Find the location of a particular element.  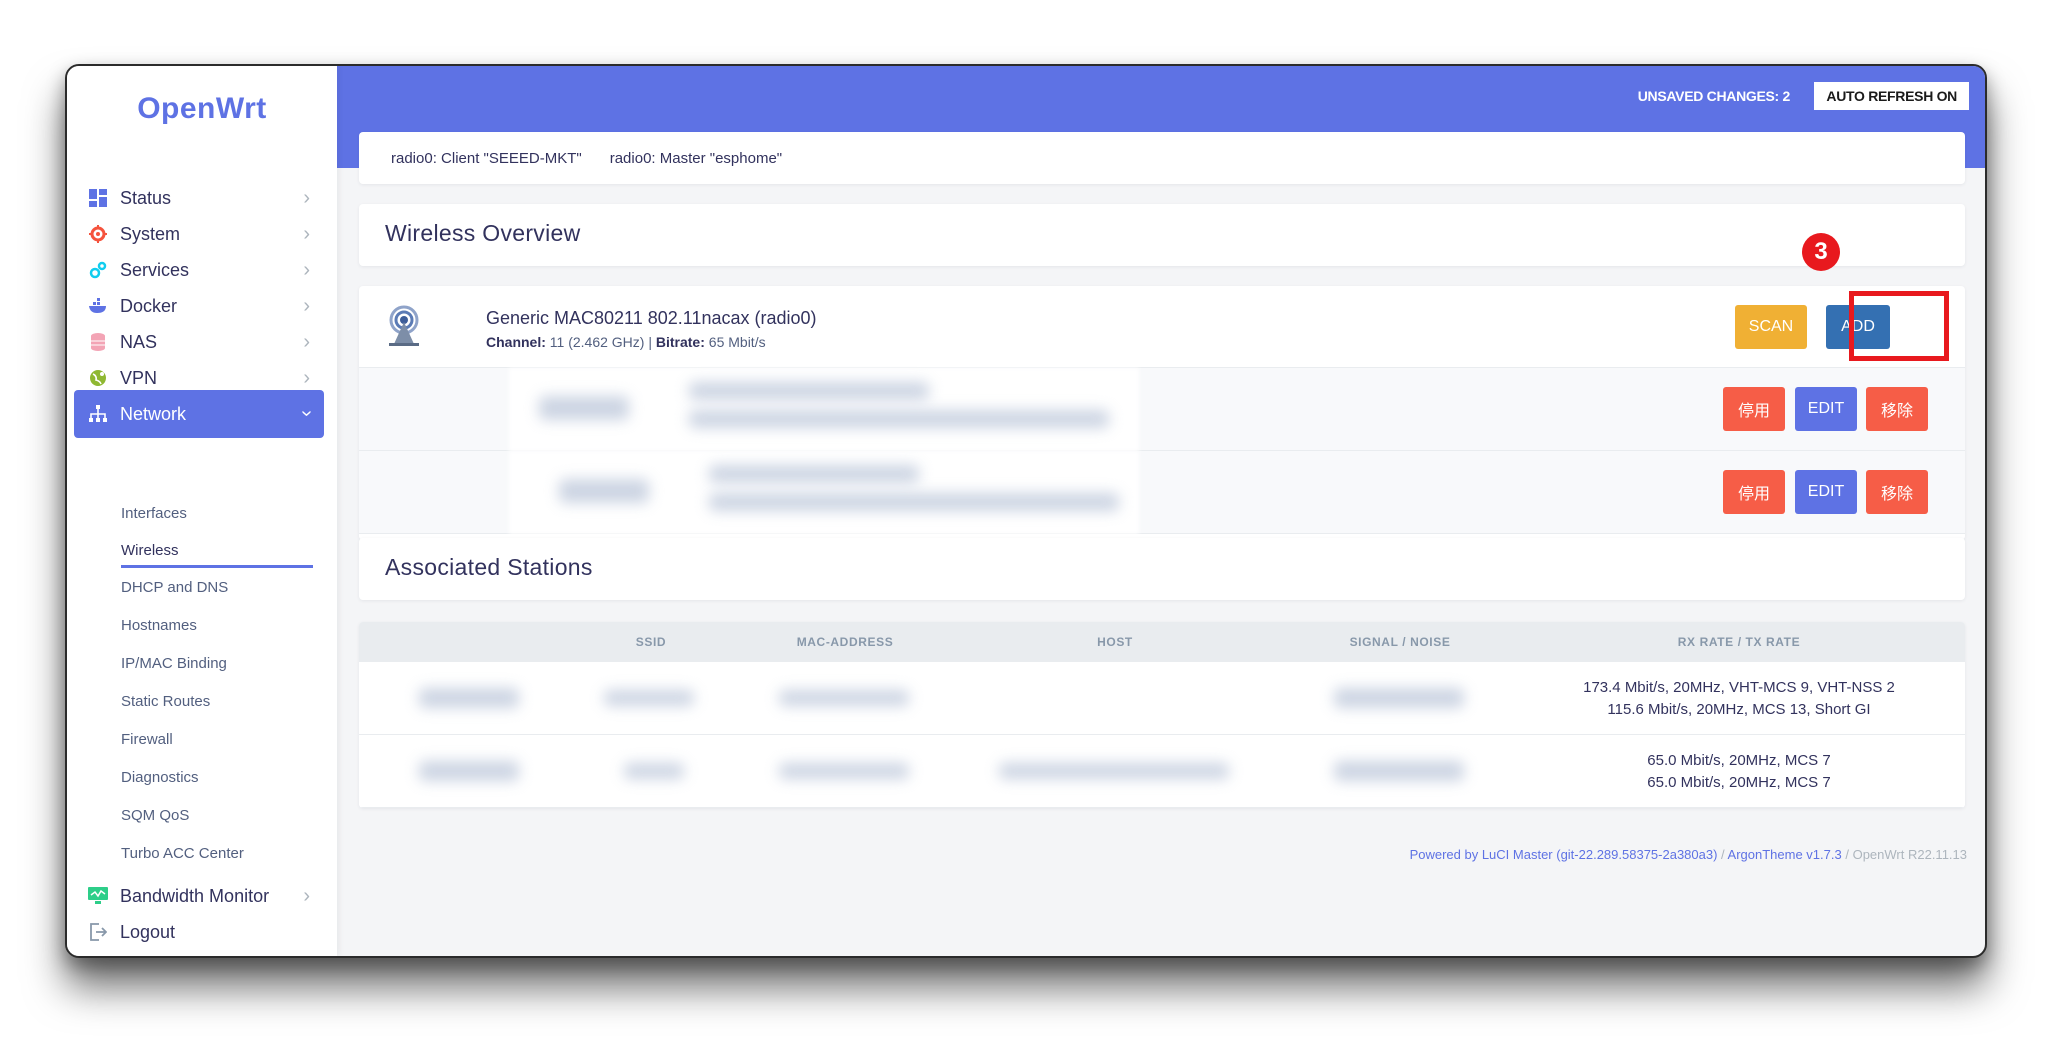

sidebar-sub-dhcp-dns: DHCP and DNS is located at coordinates (174, 587).